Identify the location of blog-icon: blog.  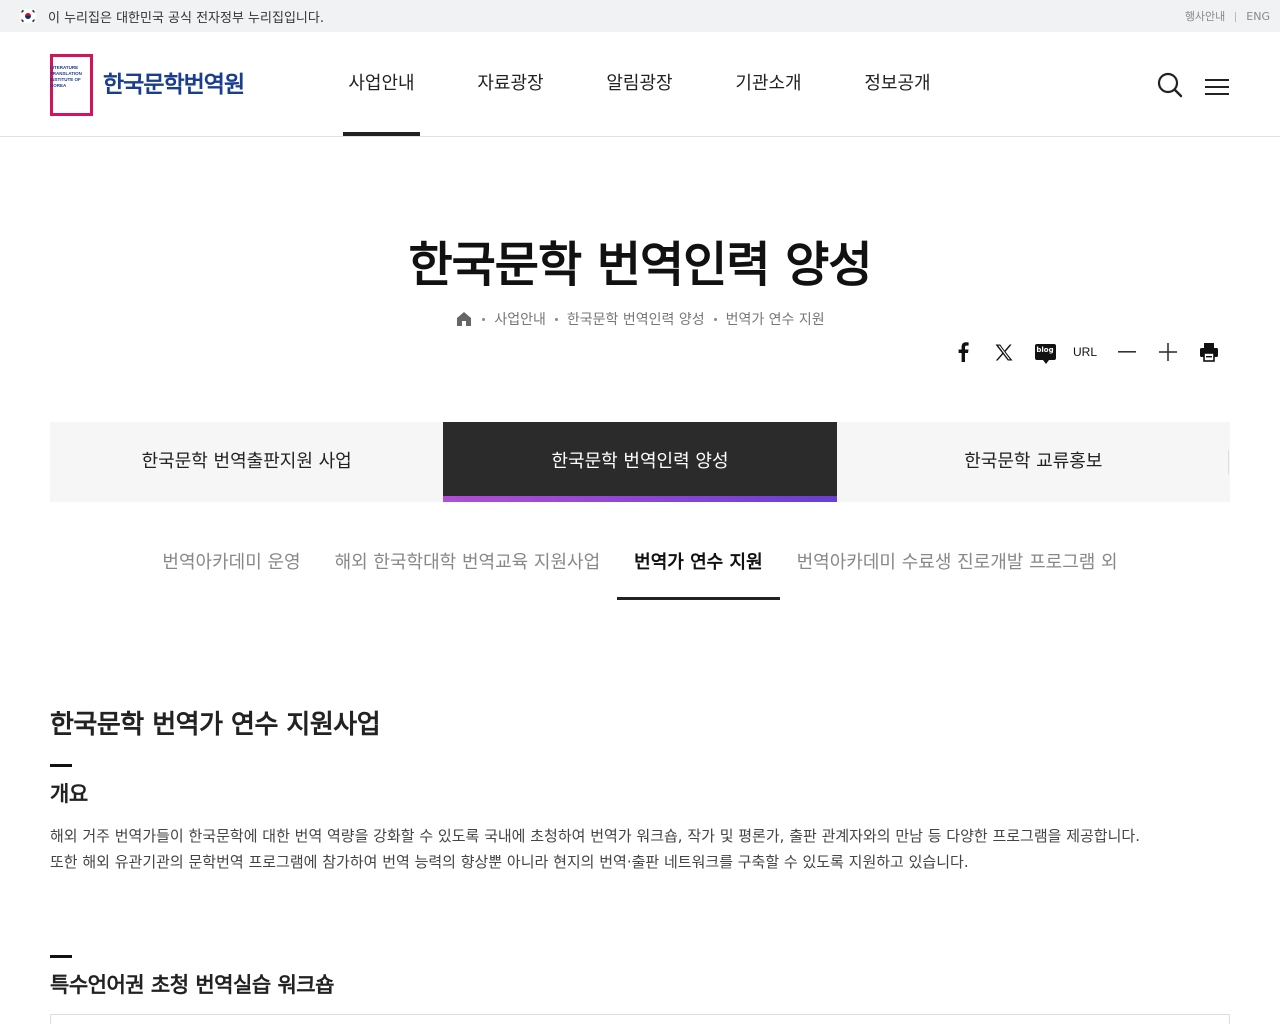
(1045, 354).